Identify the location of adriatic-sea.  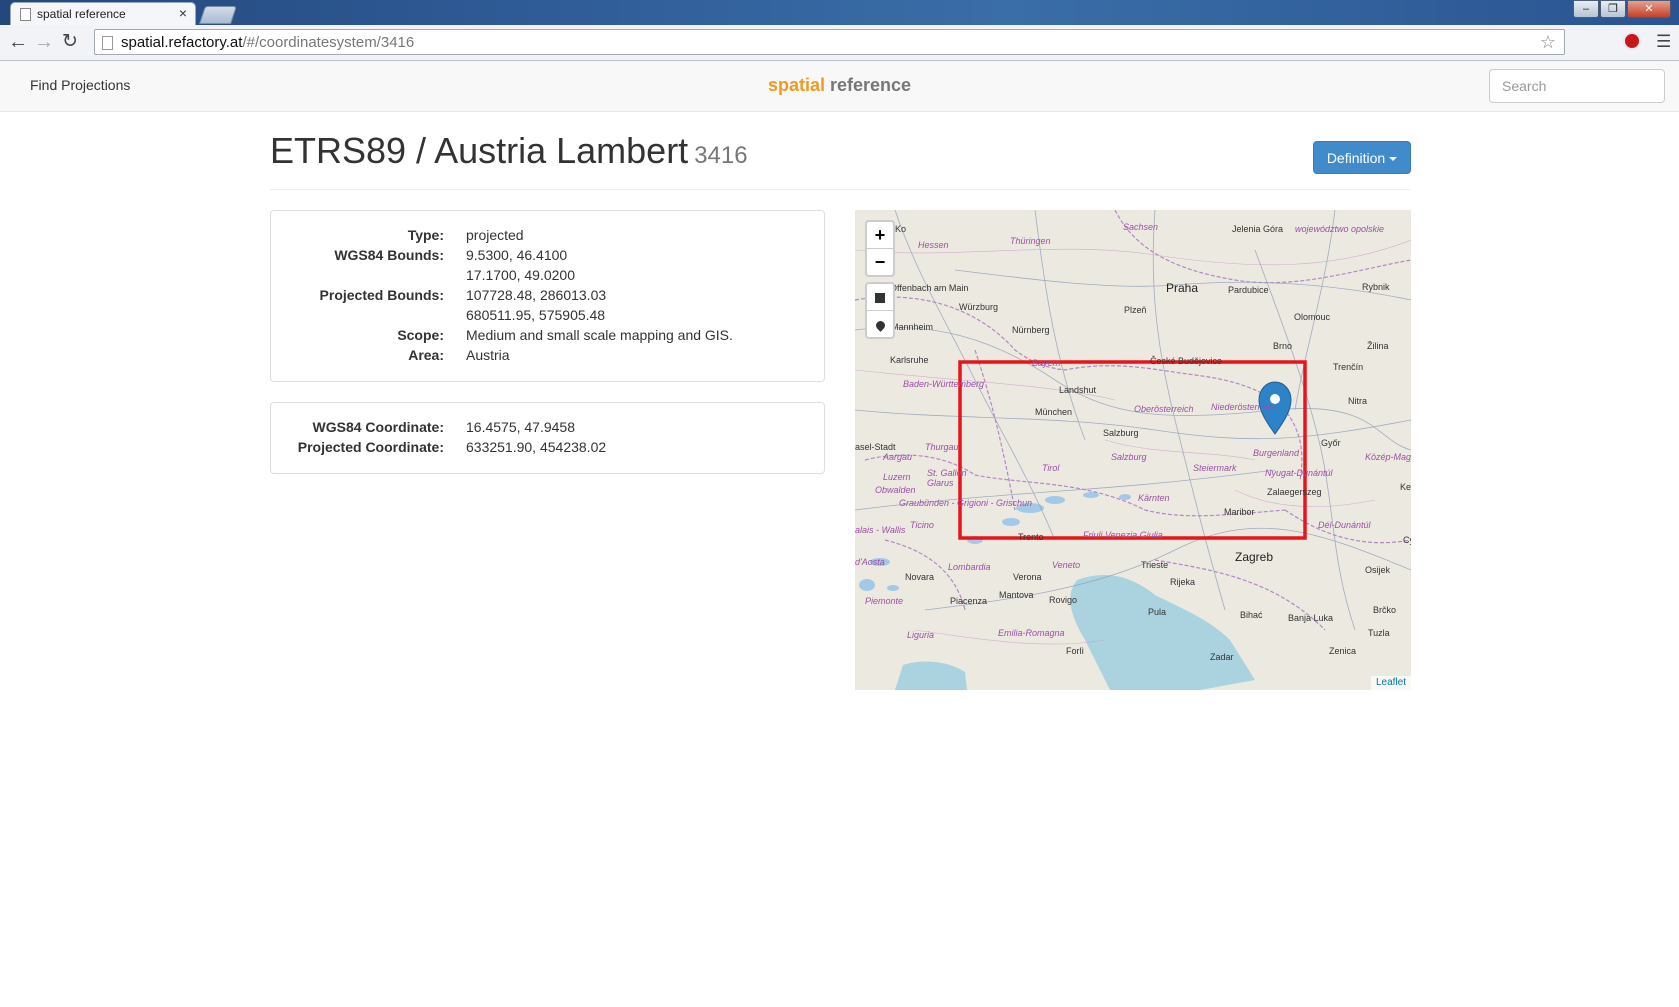
(1162, 632).